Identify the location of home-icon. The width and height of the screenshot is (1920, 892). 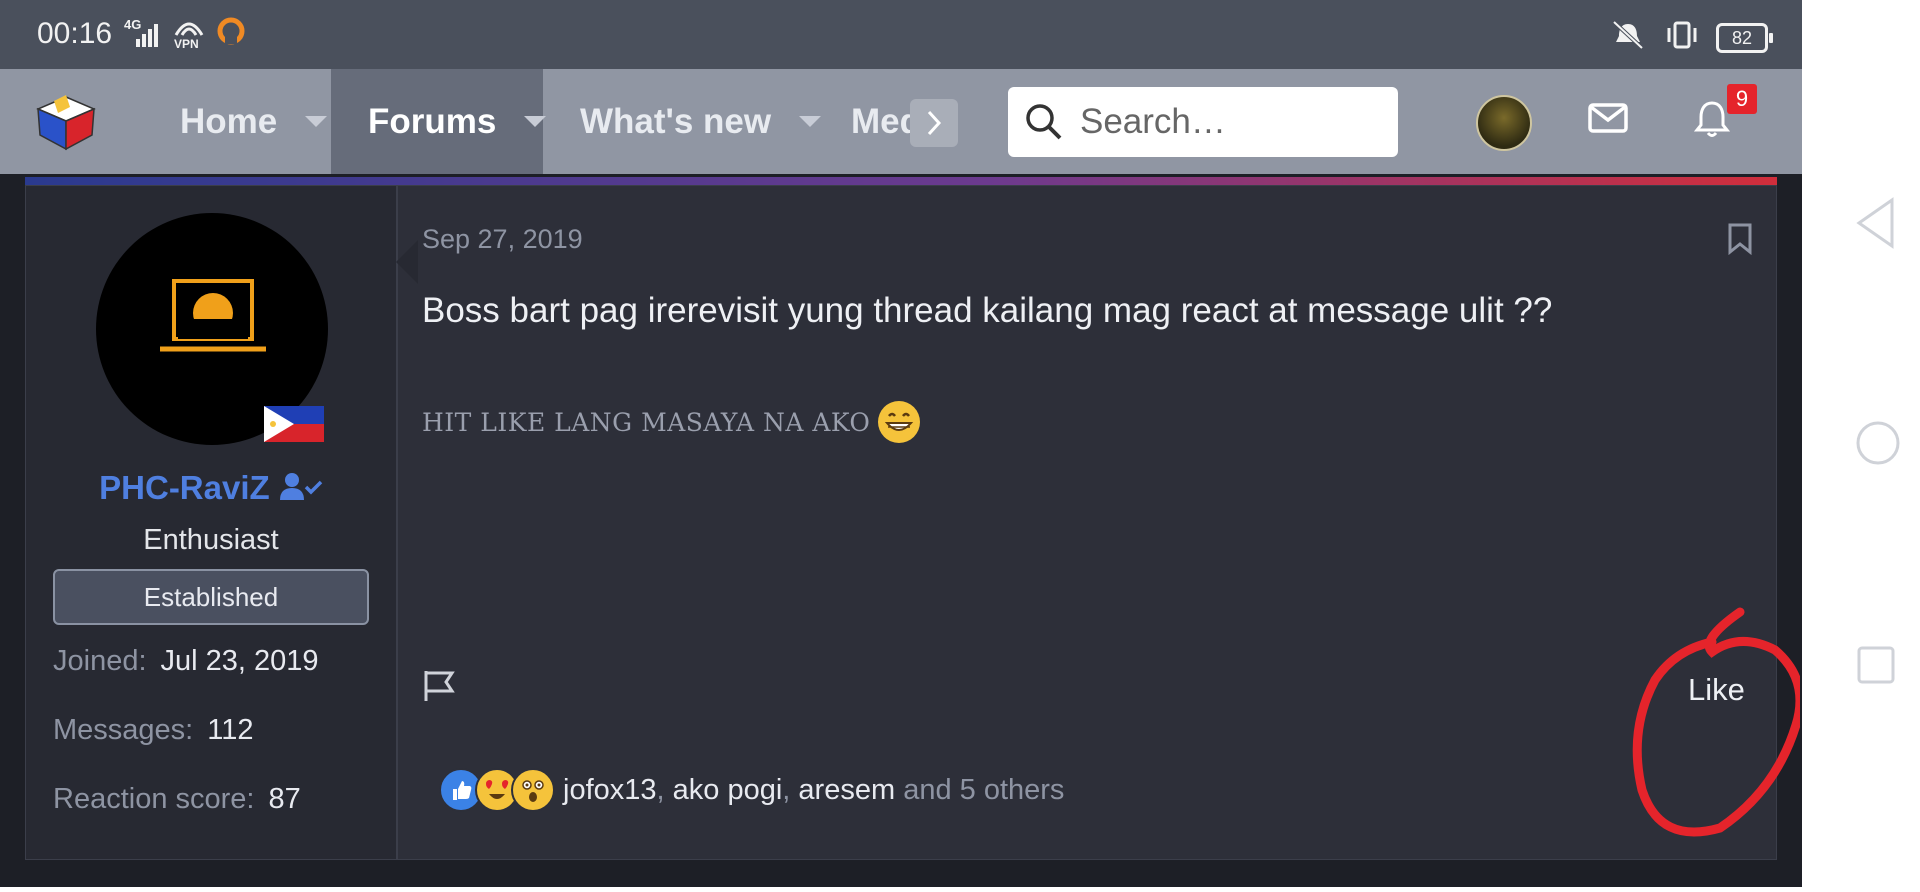
(1878, 443).